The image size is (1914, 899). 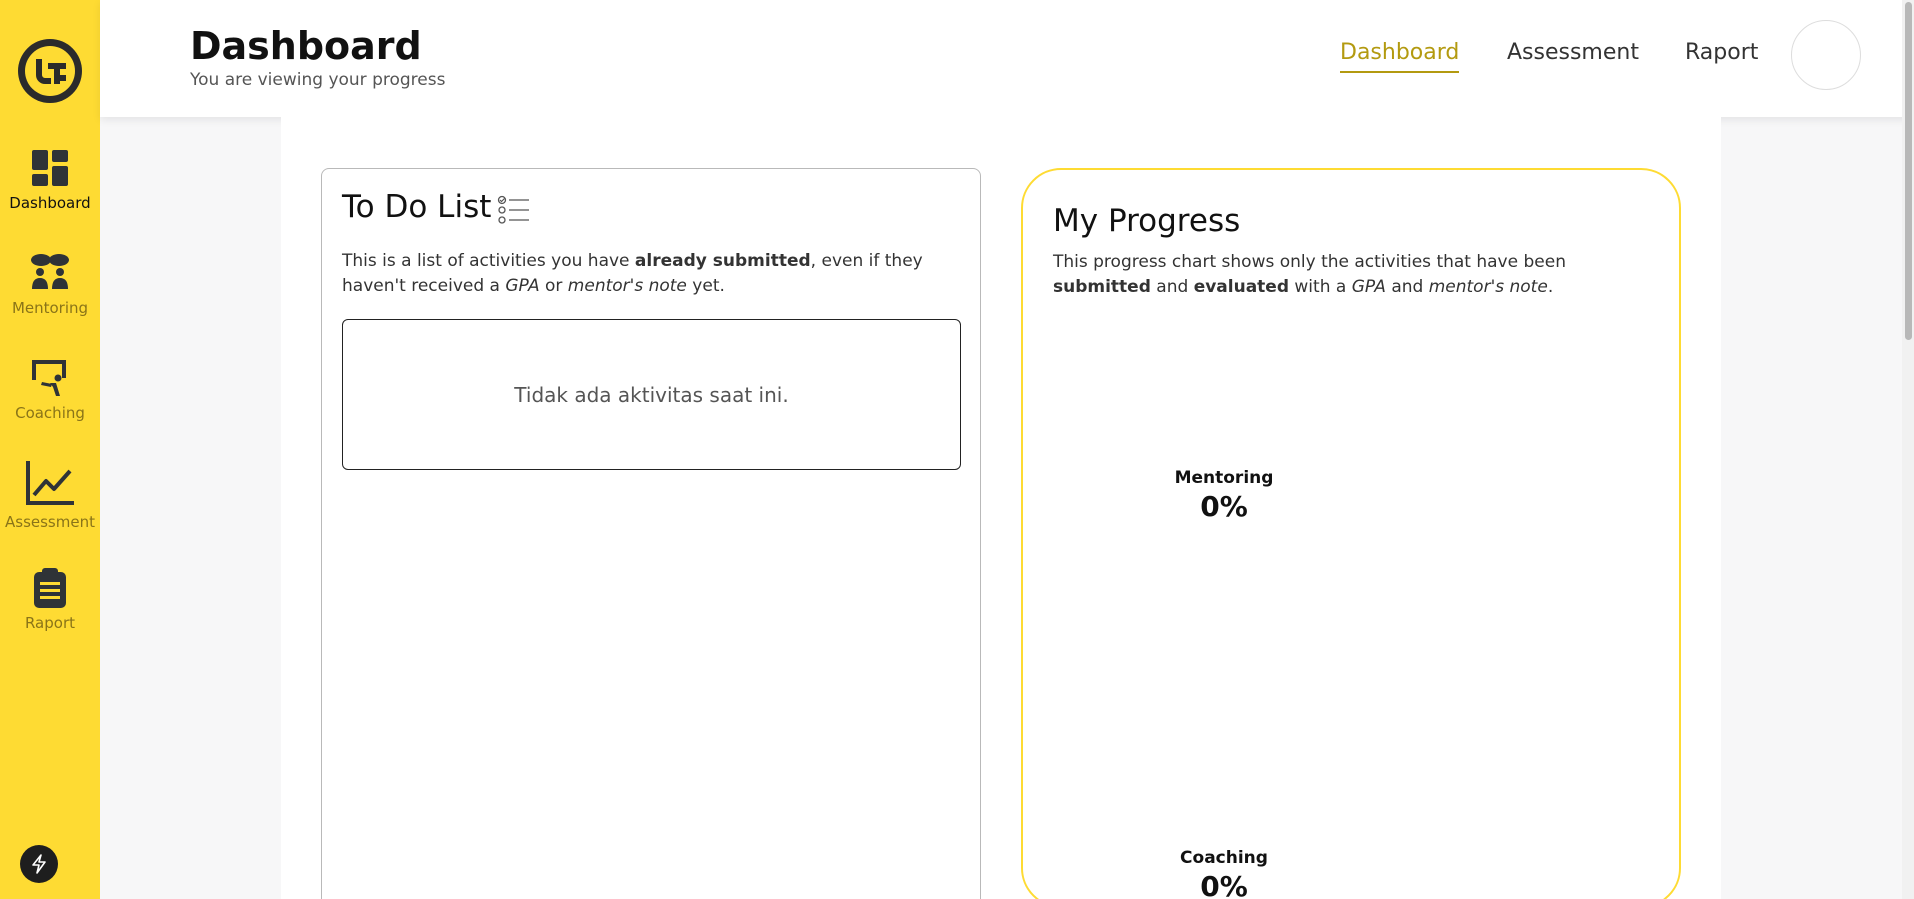 What do you see at coordinates (1147, 221) in the screenshot?
I see `progress-title: My Progress` at bounding box center [1147, 221].